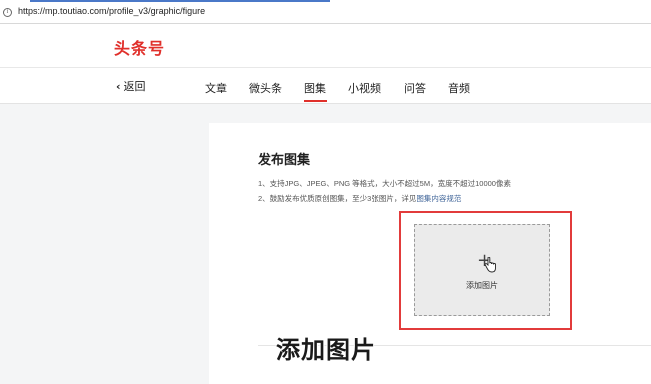  I want to click on tab-qa: 问答, so click(415, 88).